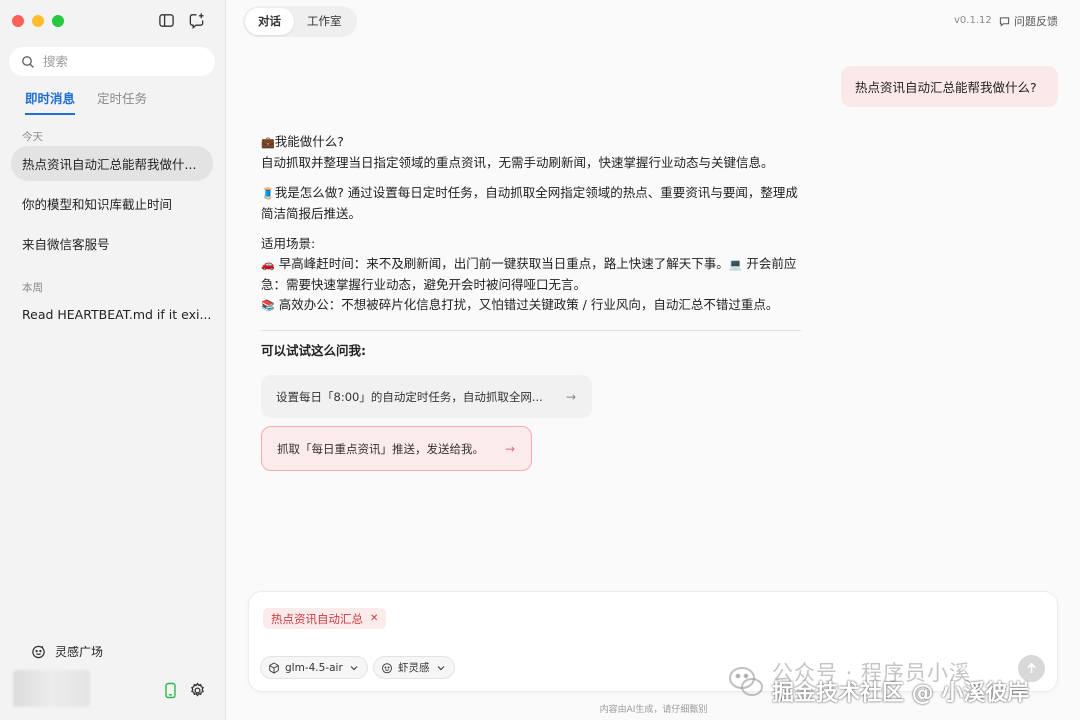 The image size is (1080, 720). What do you see at coordinates (1004, 21) in the screenshot?
I see `comment-icon` at bounding box center [1004, 21].